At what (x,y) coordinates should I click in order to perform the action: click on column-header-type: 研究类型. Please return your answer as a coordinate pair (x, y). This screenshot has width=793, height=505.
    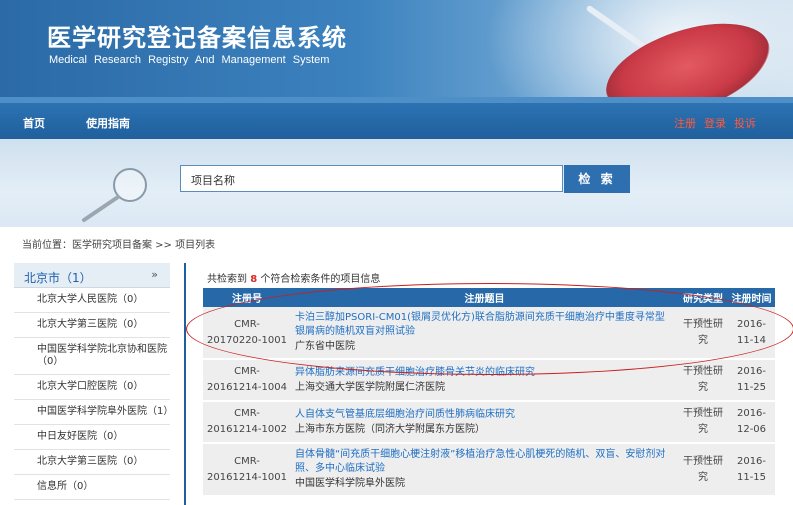
    Looking at the image, I should click on (703, 297).